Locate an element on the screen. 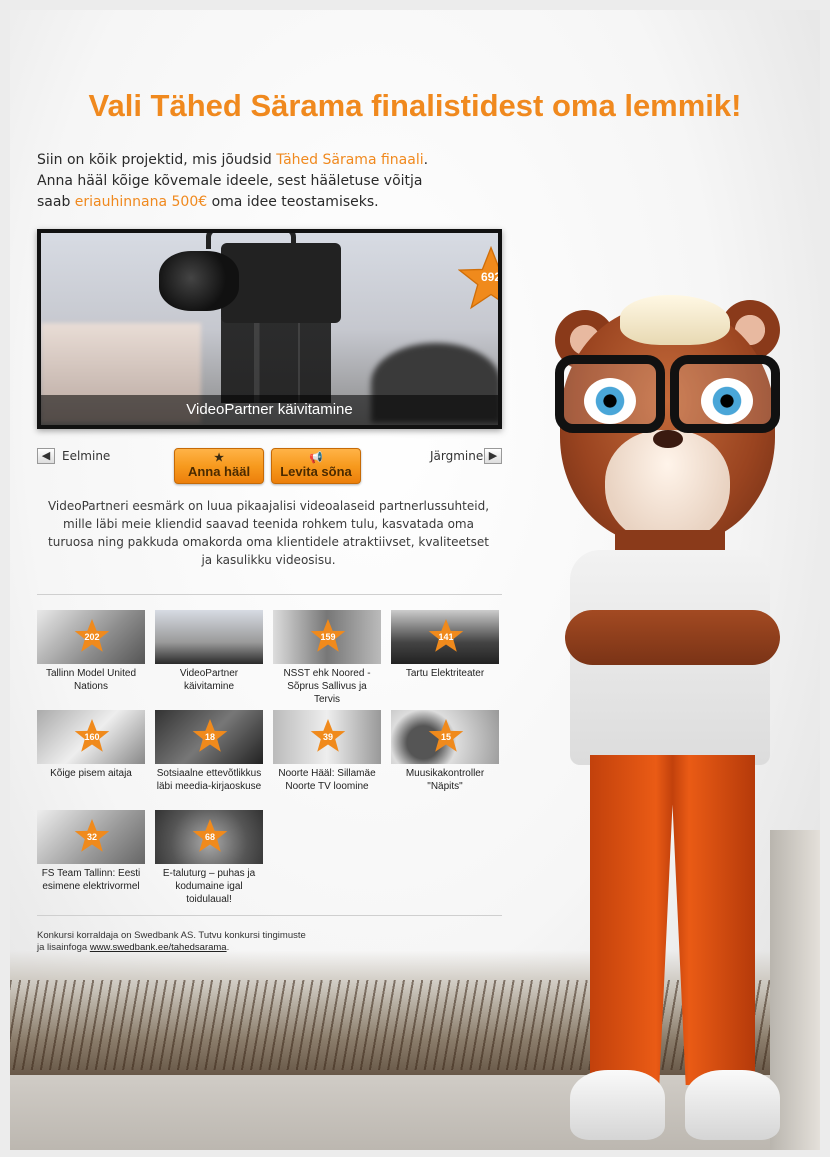 This screenshot has width=830, height=1157. vote-star-icon: 202 is located at coordinates (92, 635).